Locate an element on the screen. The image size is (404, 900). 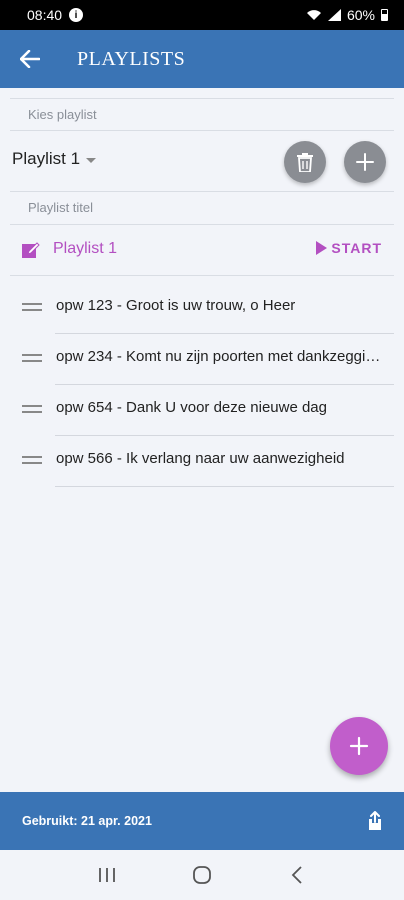
playlist-title: Playlist 1 is located at coordinates (85, 249).